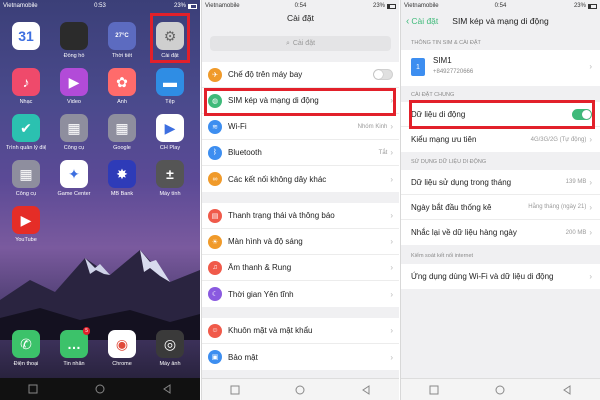  I want to click on status-bar: Vietnamobile 0:54 23%, so click(300, 6).